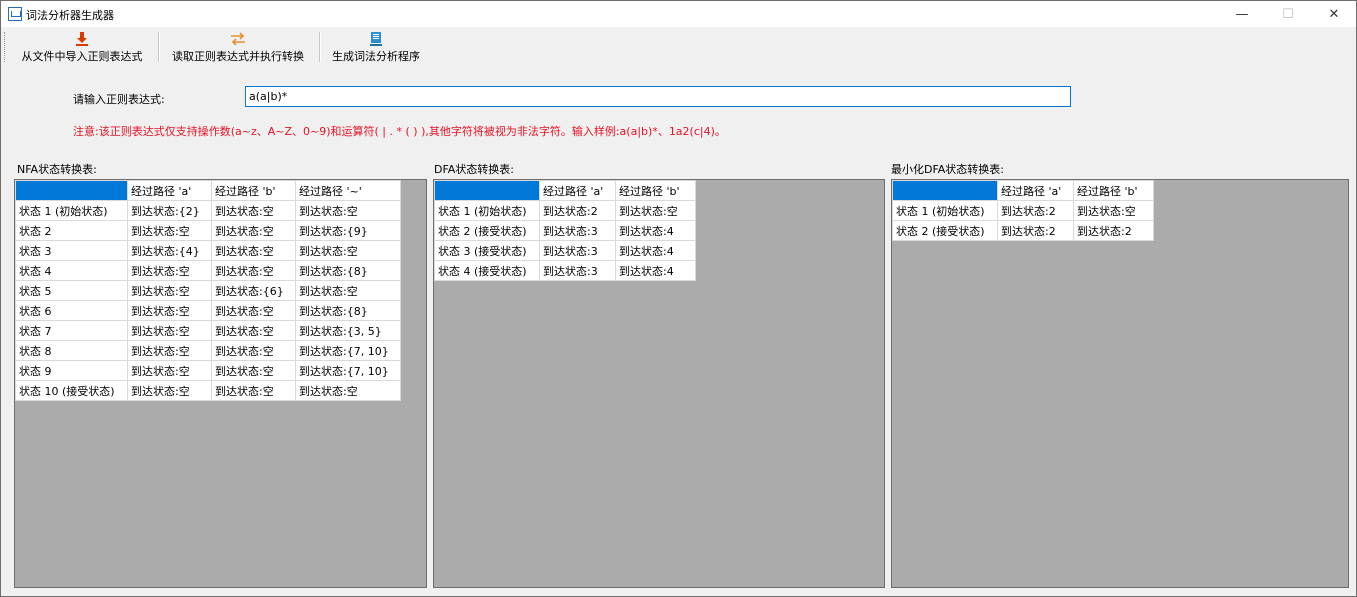 Image resolution: width=1357 pixels, height=597 pixels. What do you see at coordinates (71, 290) in the screenshot?
I see `row-header: 状态 5` at bounding box center [71, 290].